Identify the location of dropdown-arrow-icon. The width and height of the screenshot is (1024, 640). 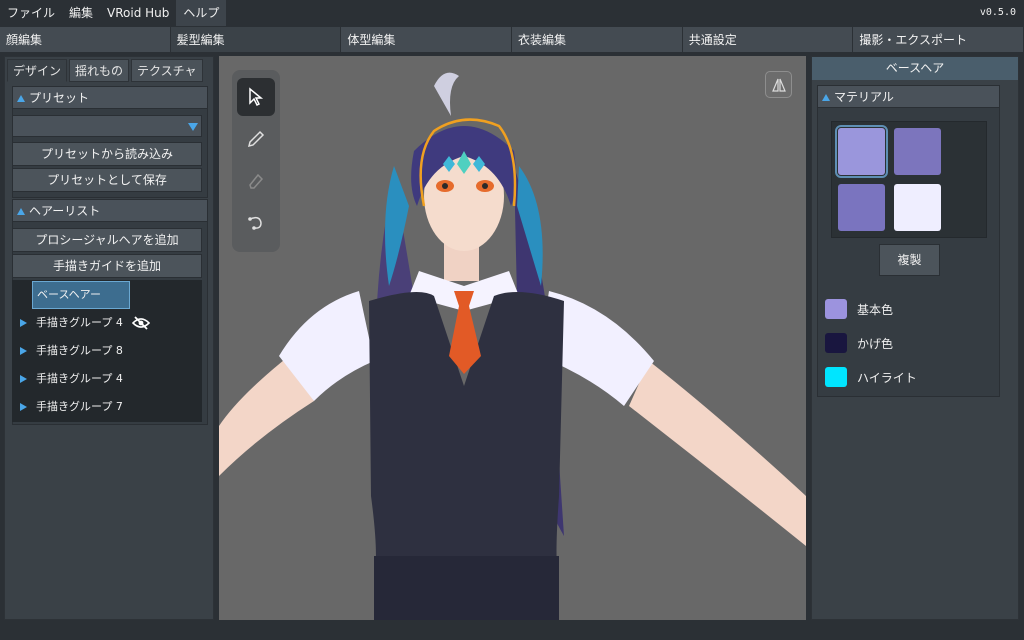
(193, 127).